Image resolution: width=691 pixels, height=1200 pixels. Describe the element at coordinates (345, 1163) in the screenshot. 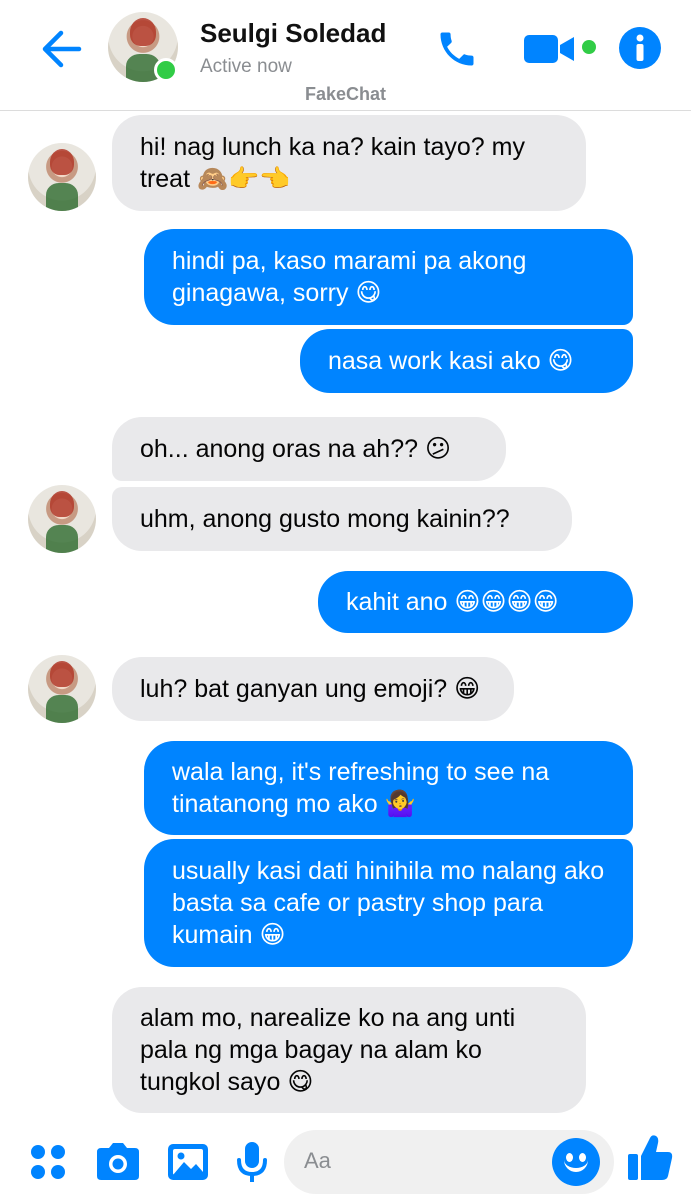

I see `composer-bar: Aa` at that location.